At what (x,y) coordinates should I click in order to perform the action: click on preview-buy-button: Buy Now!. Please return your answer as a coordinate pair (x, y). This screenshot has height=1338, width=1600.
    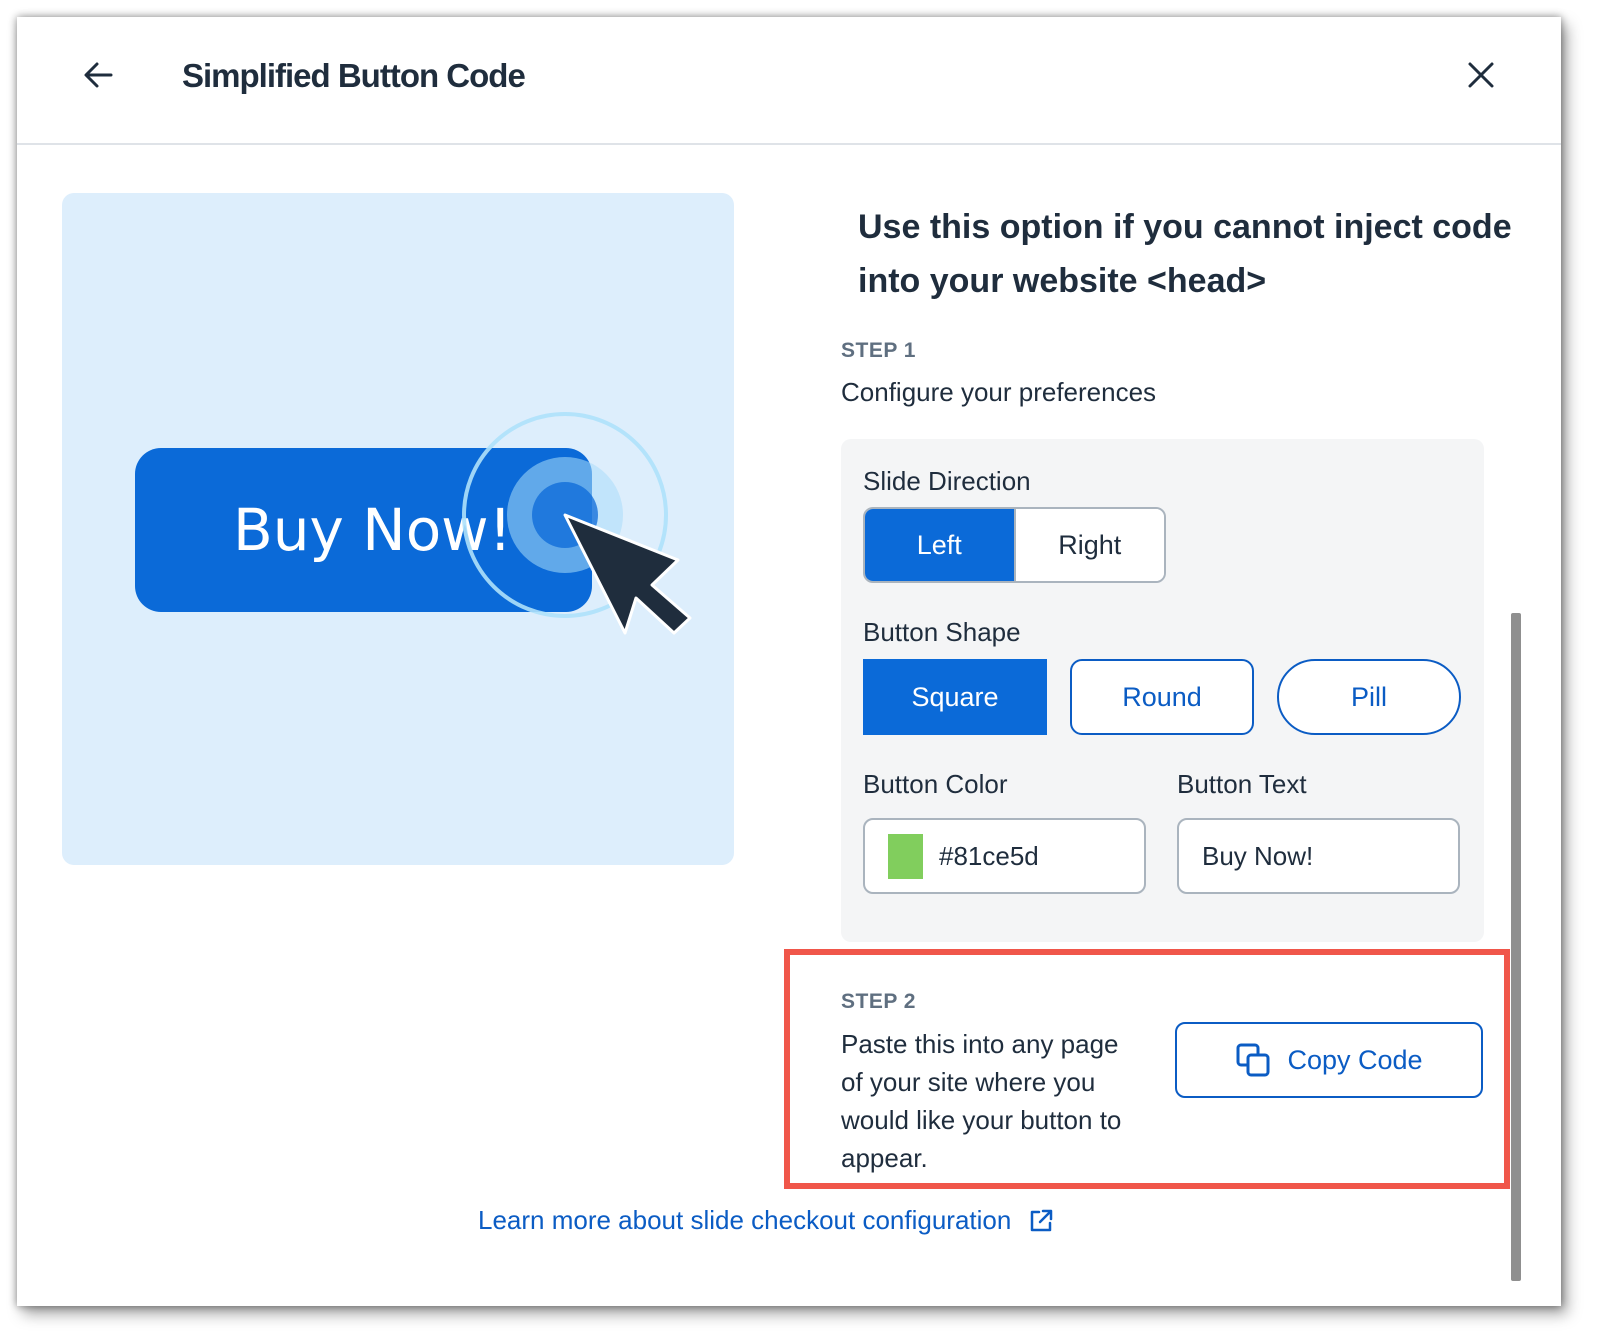
    Looking at the image, I should click on (363, 530).